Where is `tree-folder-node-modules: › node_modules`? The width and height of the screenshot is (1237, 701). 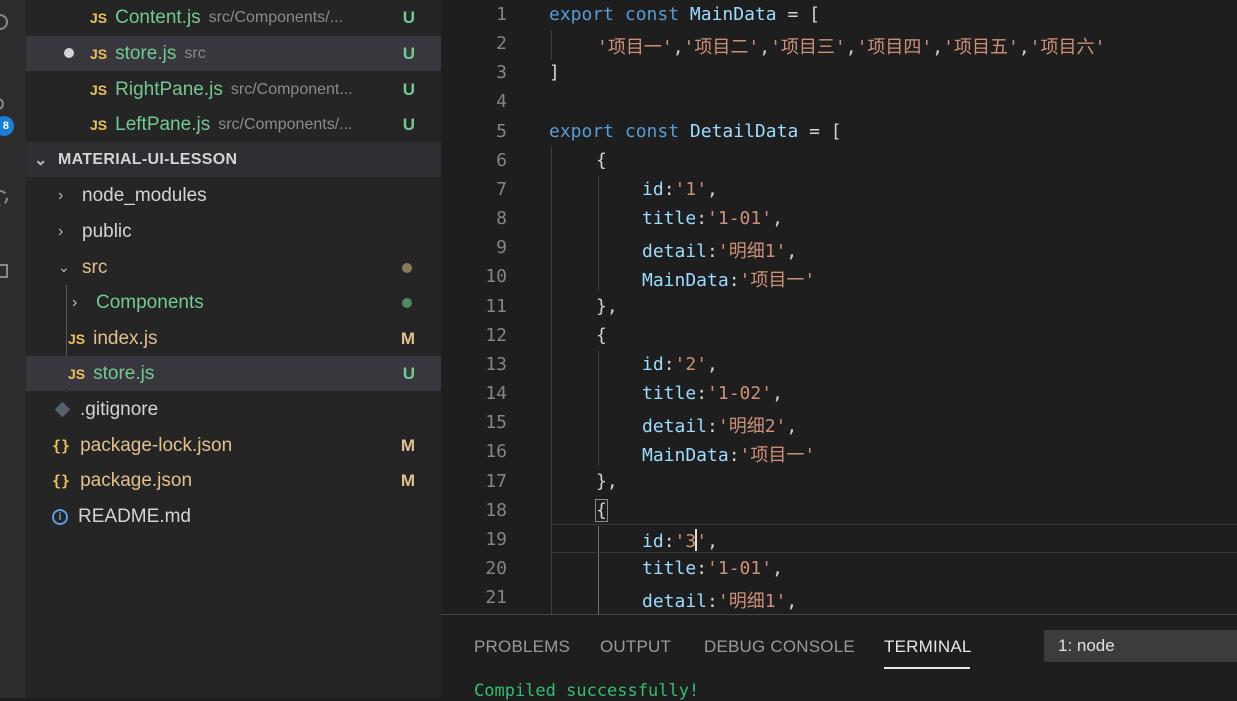
tree-folder-node-modules: › node_modules is located at coordinates (233, 195).